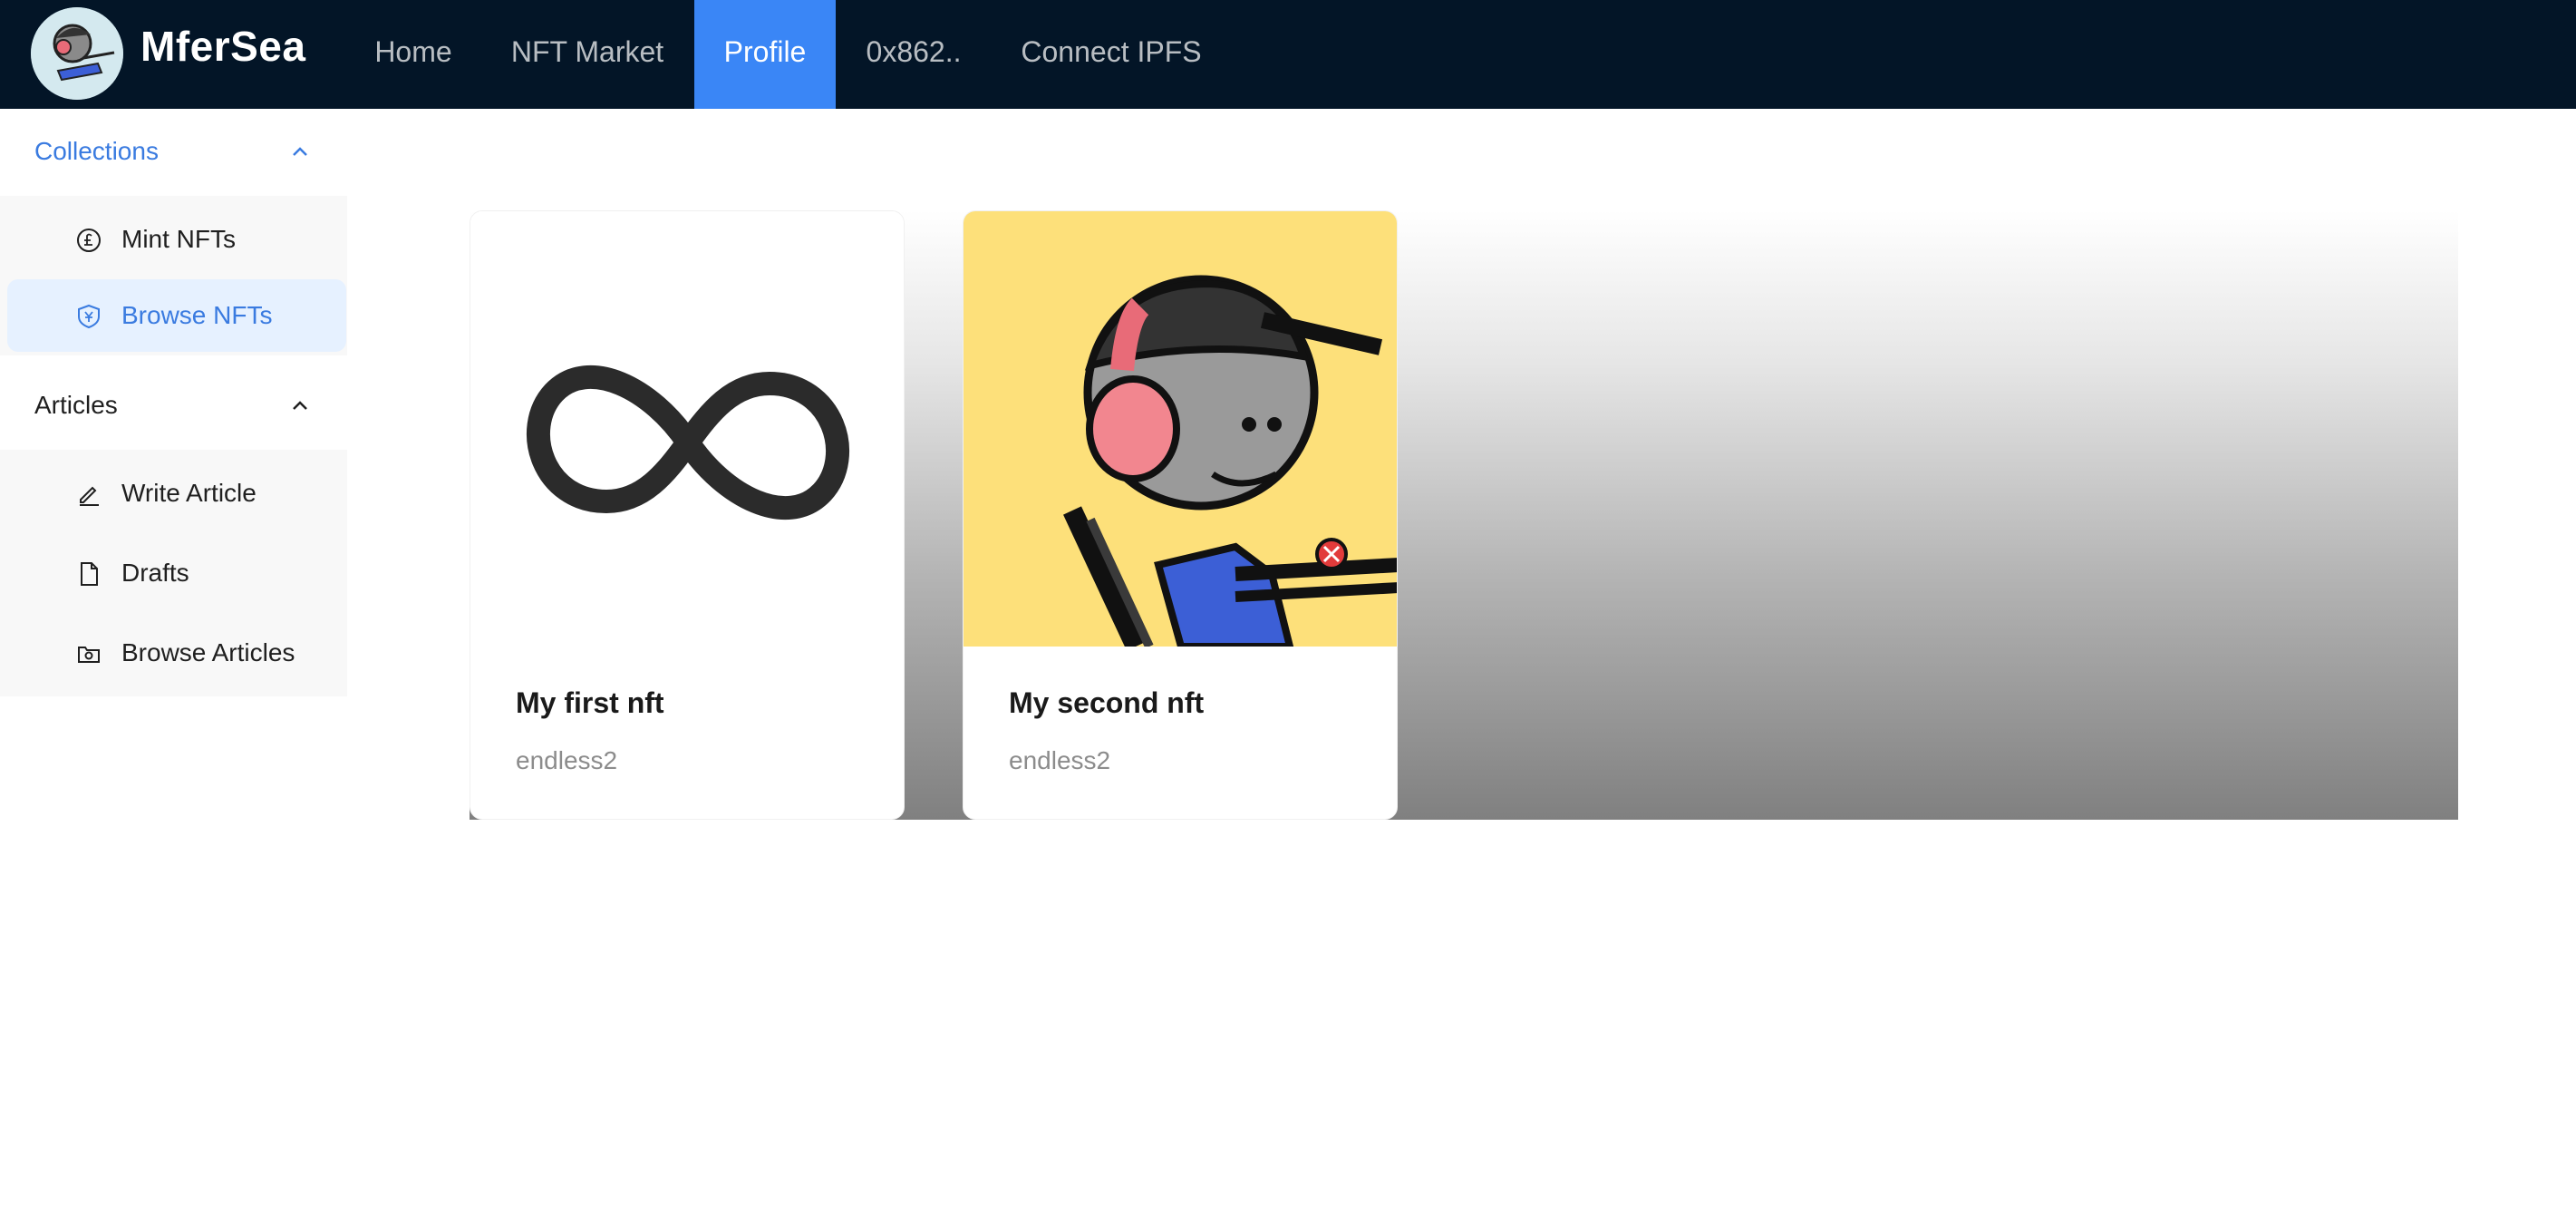  What do you see at coordinates (222, 46) in the screenshot?
I see `brand-name: MferSea` at bounding box center [222, 46].